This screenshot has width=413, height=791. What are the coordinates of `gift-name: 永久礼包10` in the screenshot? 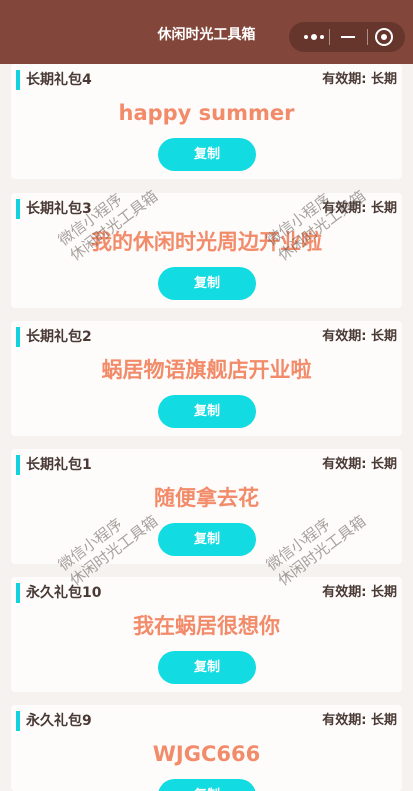 It's located at (64, 593).